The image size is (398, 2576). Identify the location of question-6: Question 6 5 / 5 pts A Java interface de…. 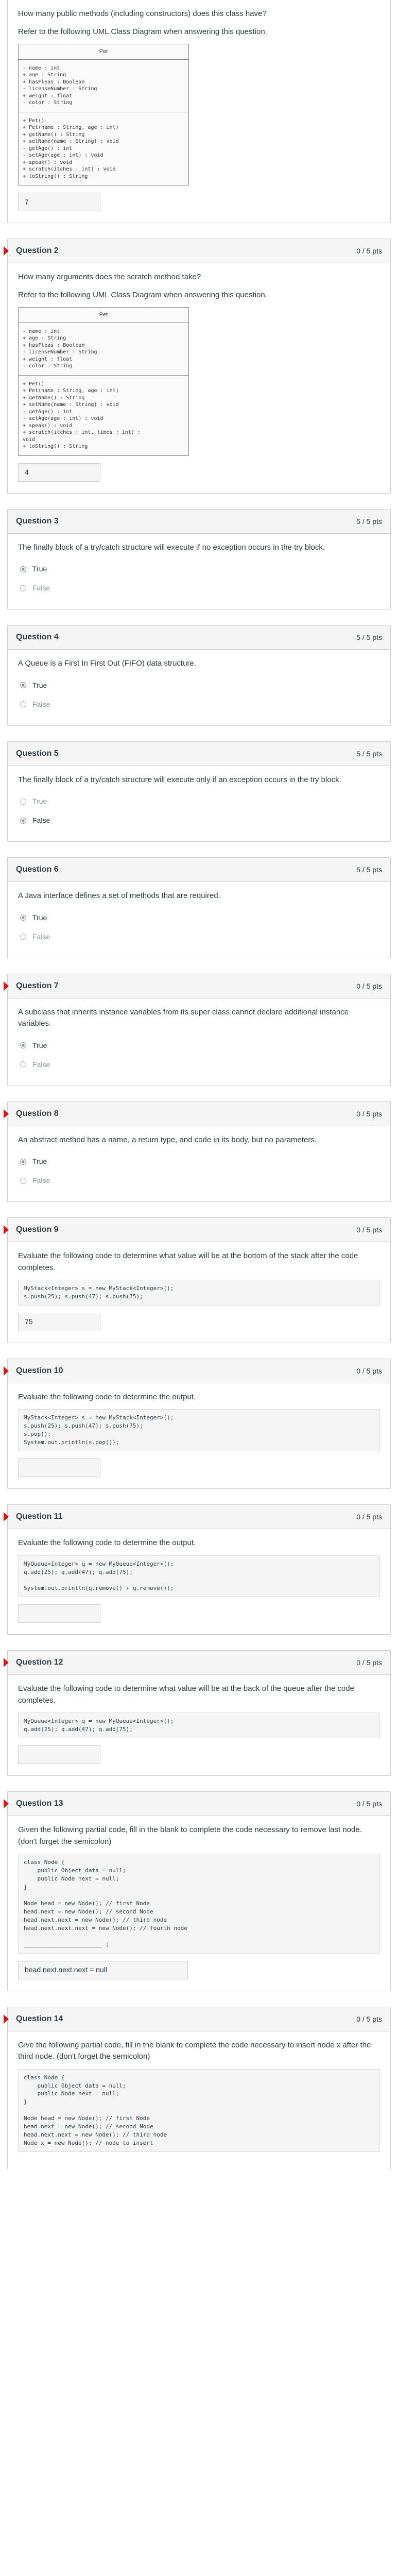
(199, 908).